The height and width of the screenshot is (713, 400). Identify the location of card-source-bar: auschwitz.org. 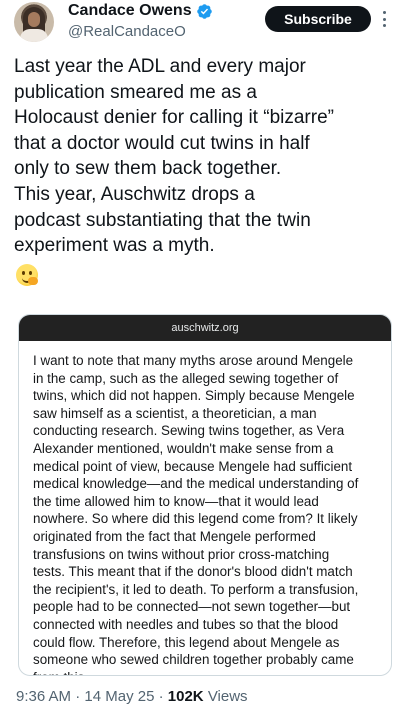
(205, 328).